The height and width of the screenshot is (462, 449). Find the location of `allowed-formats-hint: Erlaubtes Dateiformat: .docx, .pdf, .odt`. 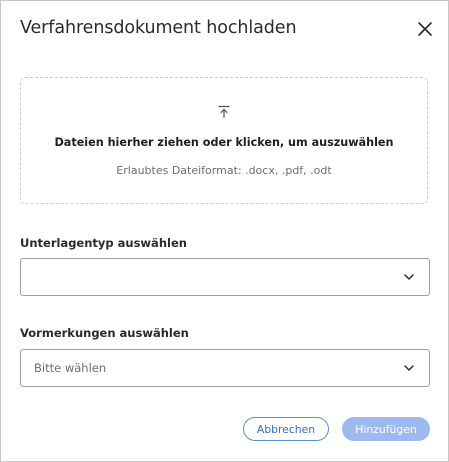

allowed-formats-hint: Erlaubtes Dateiformat: .docx, .pdf, .odt is located at coordinates (224, 170).